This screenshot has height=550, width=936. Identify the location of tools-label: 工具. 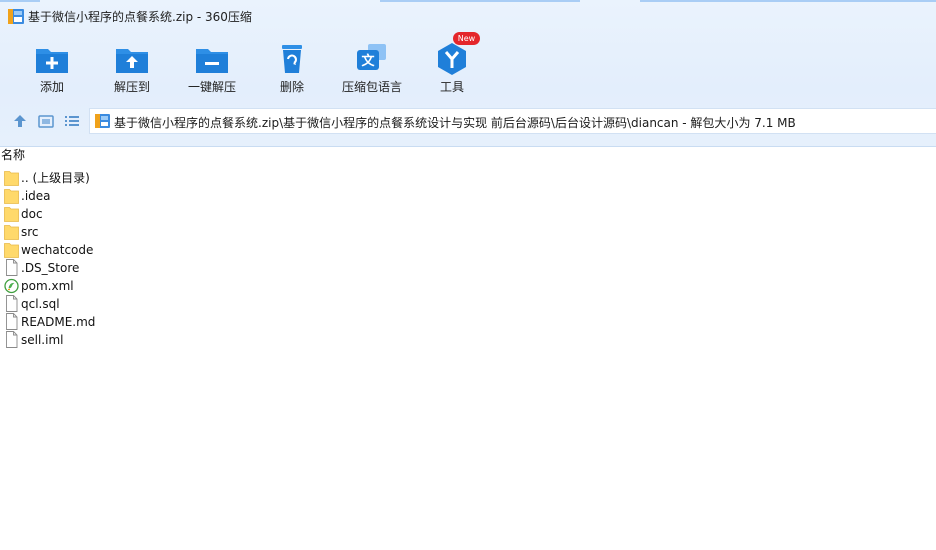
(451, 87).